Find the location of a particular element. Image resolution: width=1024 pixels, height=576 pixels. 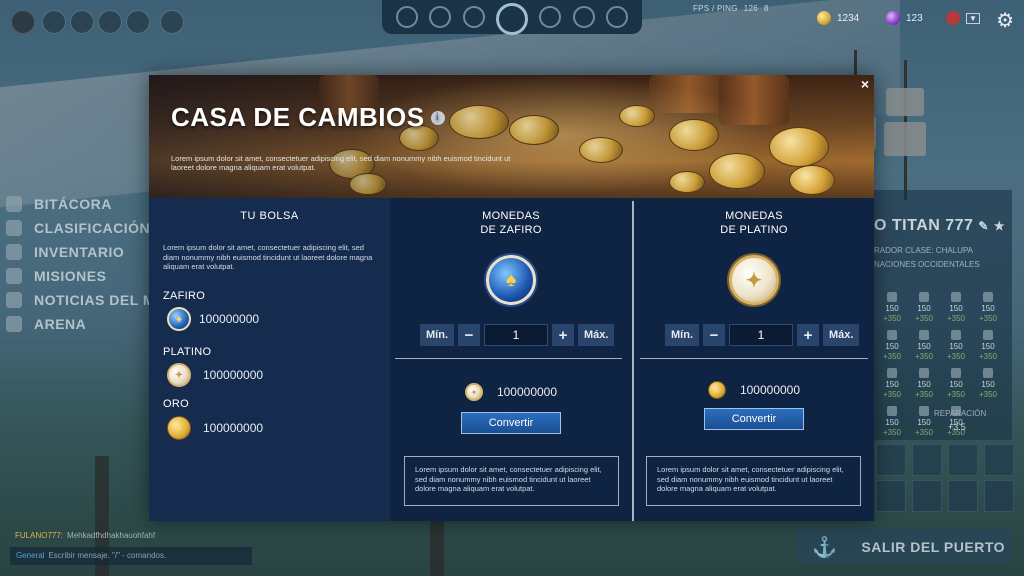

sapphire-quantity-input: 1 is located at coordinates (516, 335).